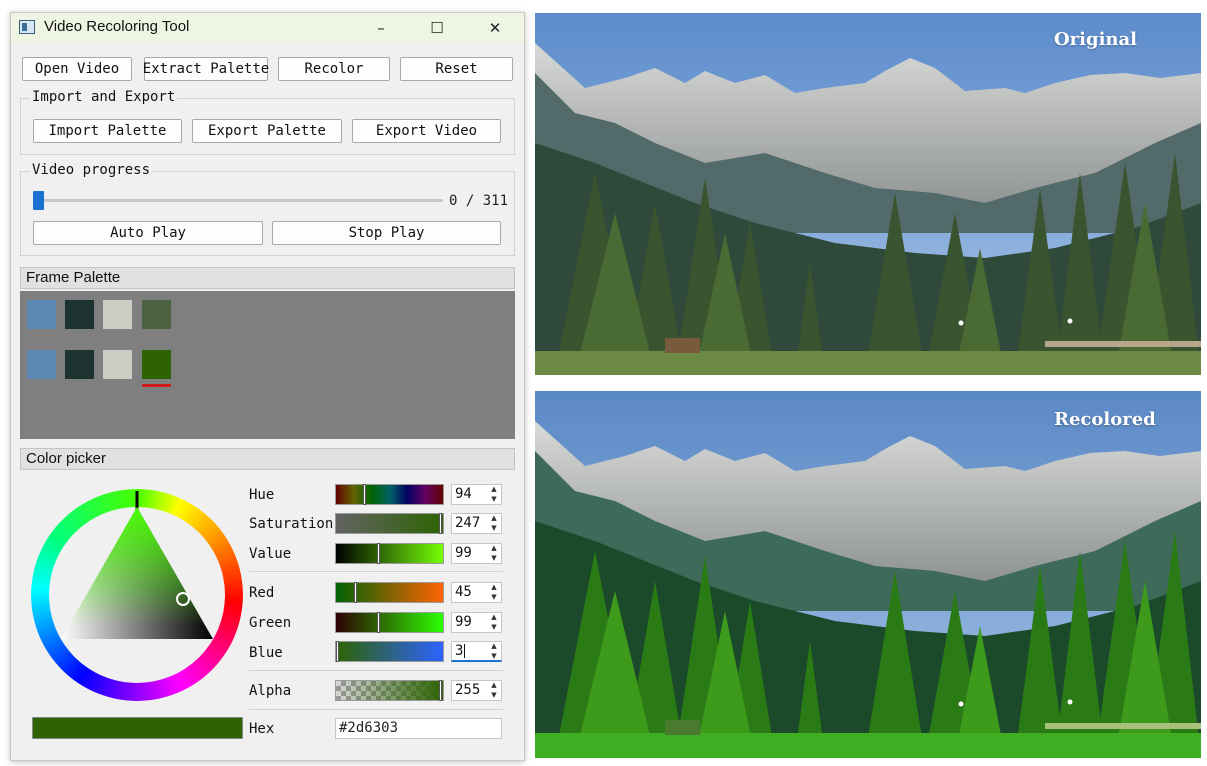 The image size is (1207, 766). I want to click on blue-slider-handle, so click(337, 651).